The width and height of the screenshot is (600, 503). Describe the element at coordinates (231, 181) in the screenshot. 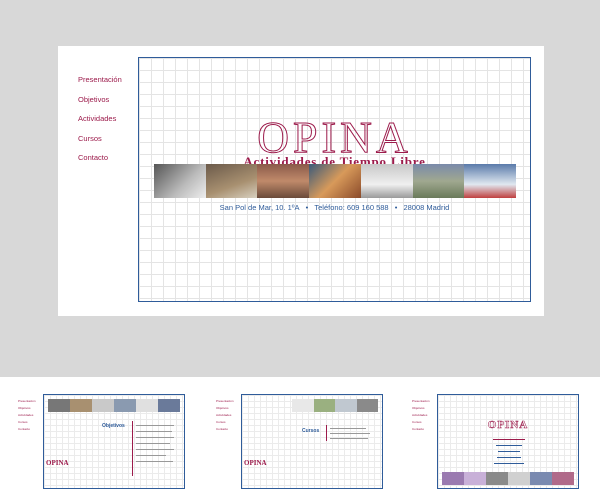

I see `photo-cyclist` at that location.